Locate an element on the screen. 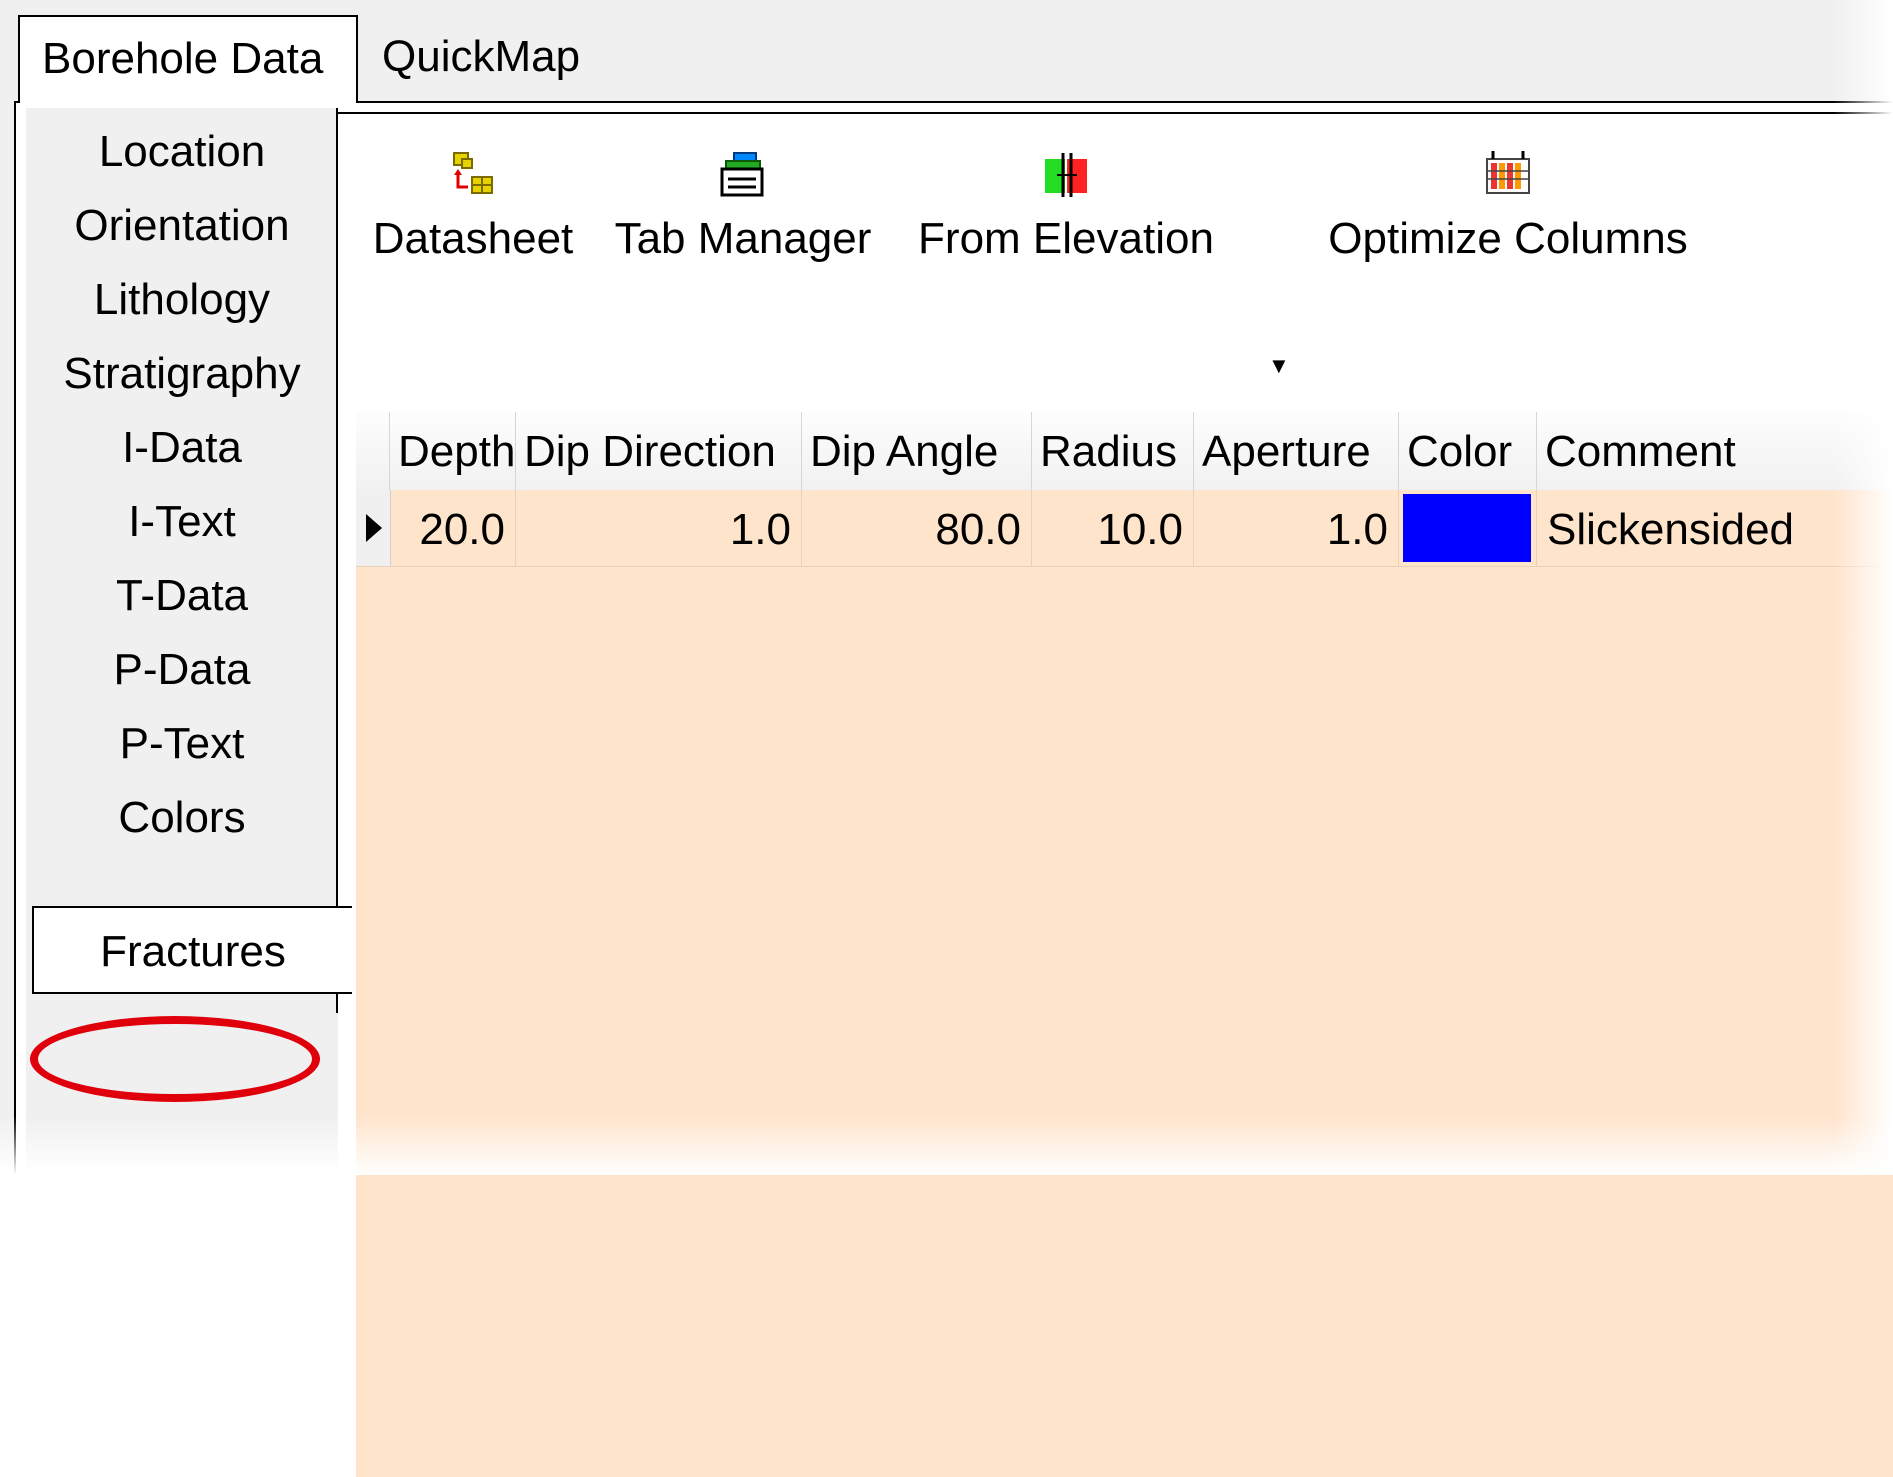 The width and height of the screenshot is (1893, 1477). tab-manager-button: Tab Manager is located at coordinates (743, 269).